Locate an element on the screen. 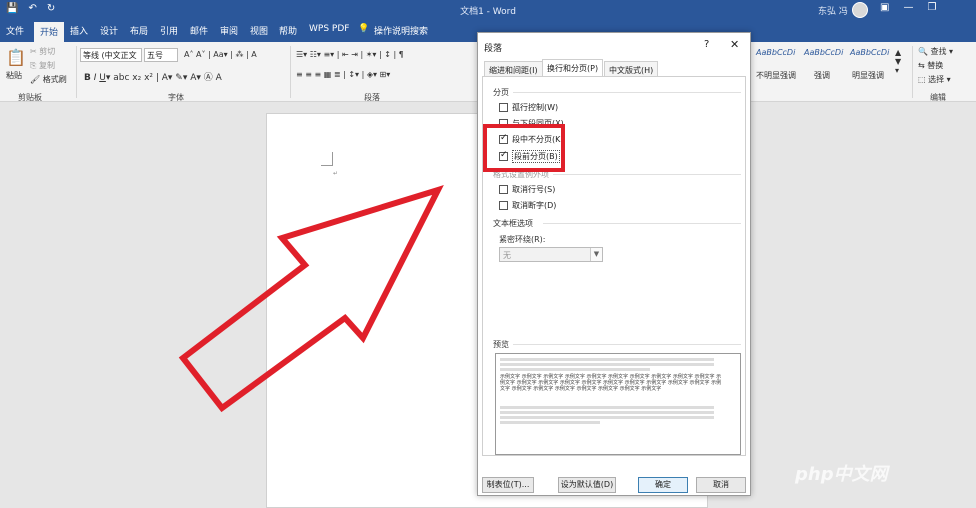 This screenshot has width=976, height=508. preview-heading: 预览 is located at coordinates (501, 344).